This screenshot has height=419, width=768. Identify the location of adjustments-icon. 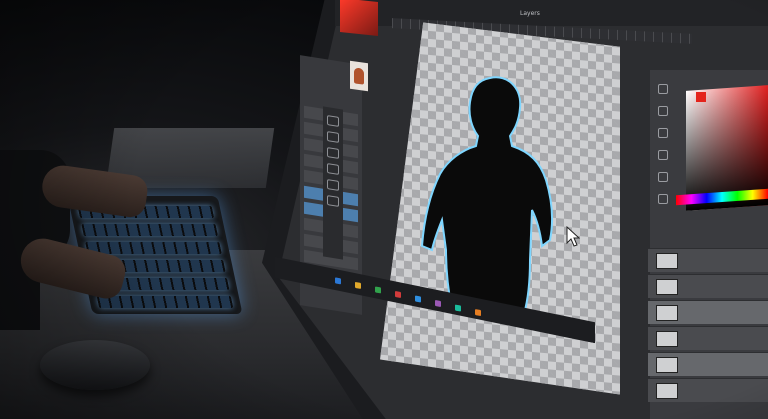
(663, 111).